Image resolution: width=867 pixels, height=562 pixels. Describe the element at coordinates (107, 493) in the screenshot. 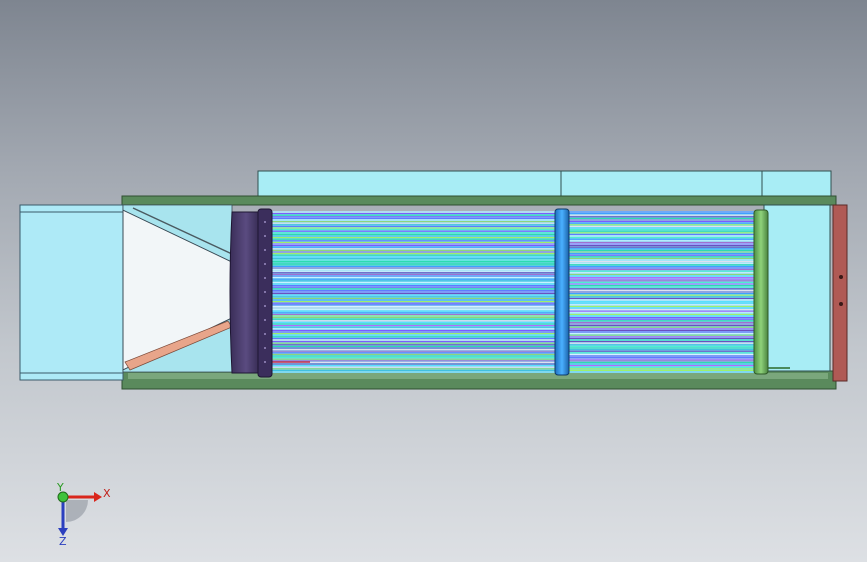

I see `x-axis-label: X` at that location.